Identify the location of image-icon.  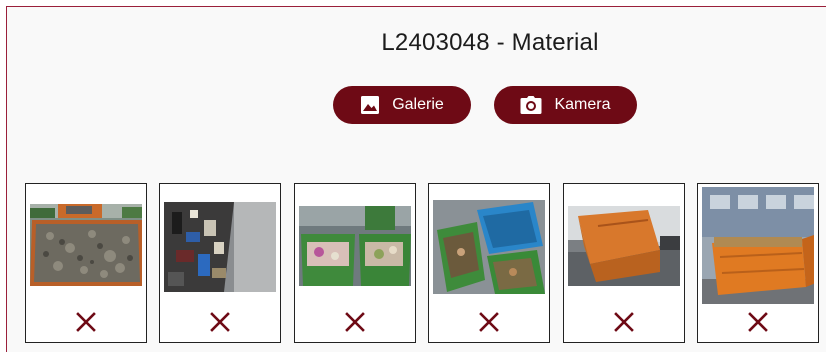
(370, 105).